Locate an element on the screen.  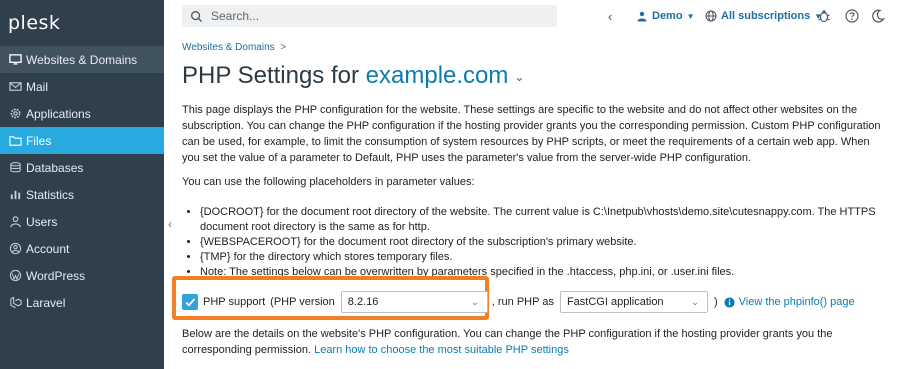
globe-icon is located at coordinates (711, 16).